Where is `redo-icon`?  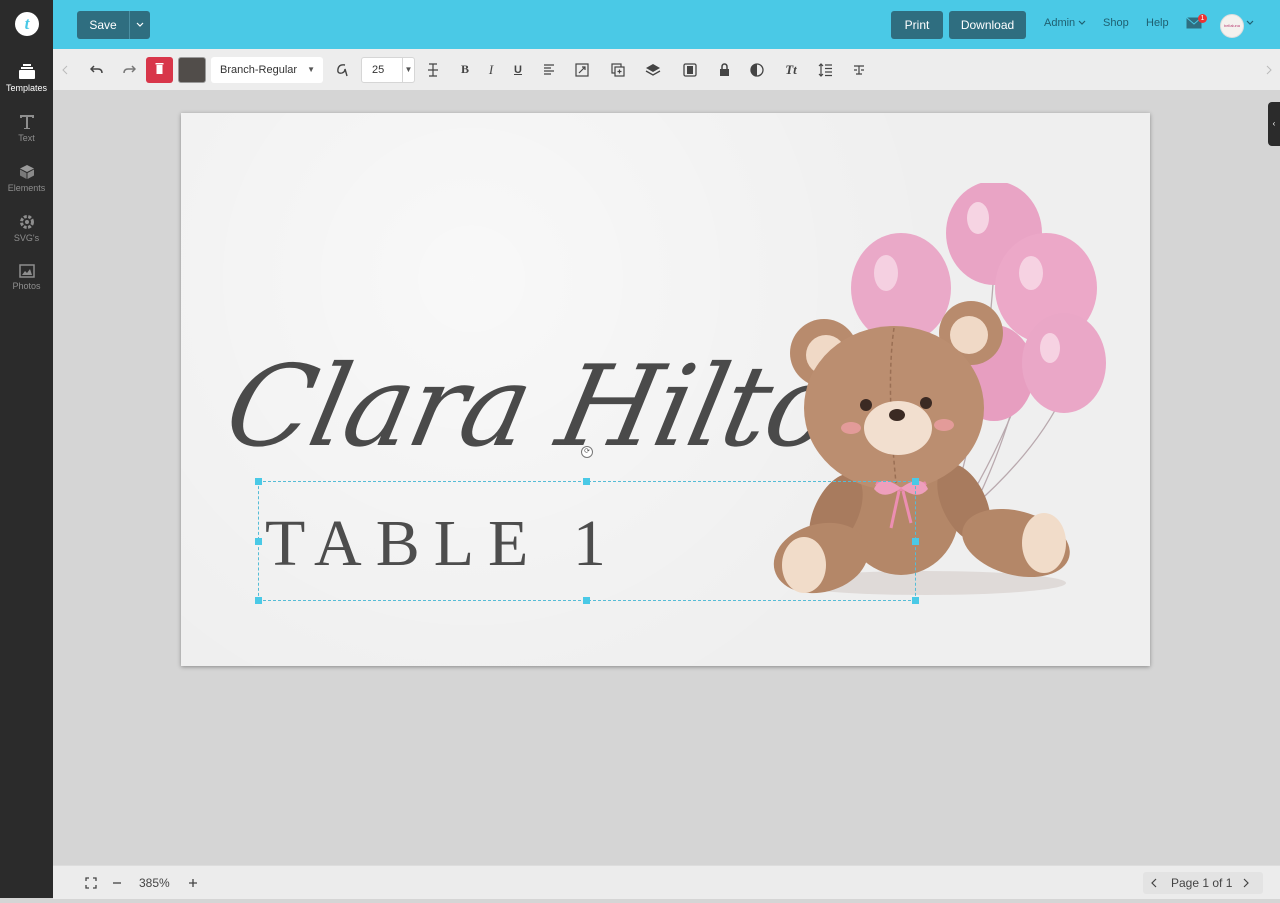 redo-icon is located at coordinates (129, 68).